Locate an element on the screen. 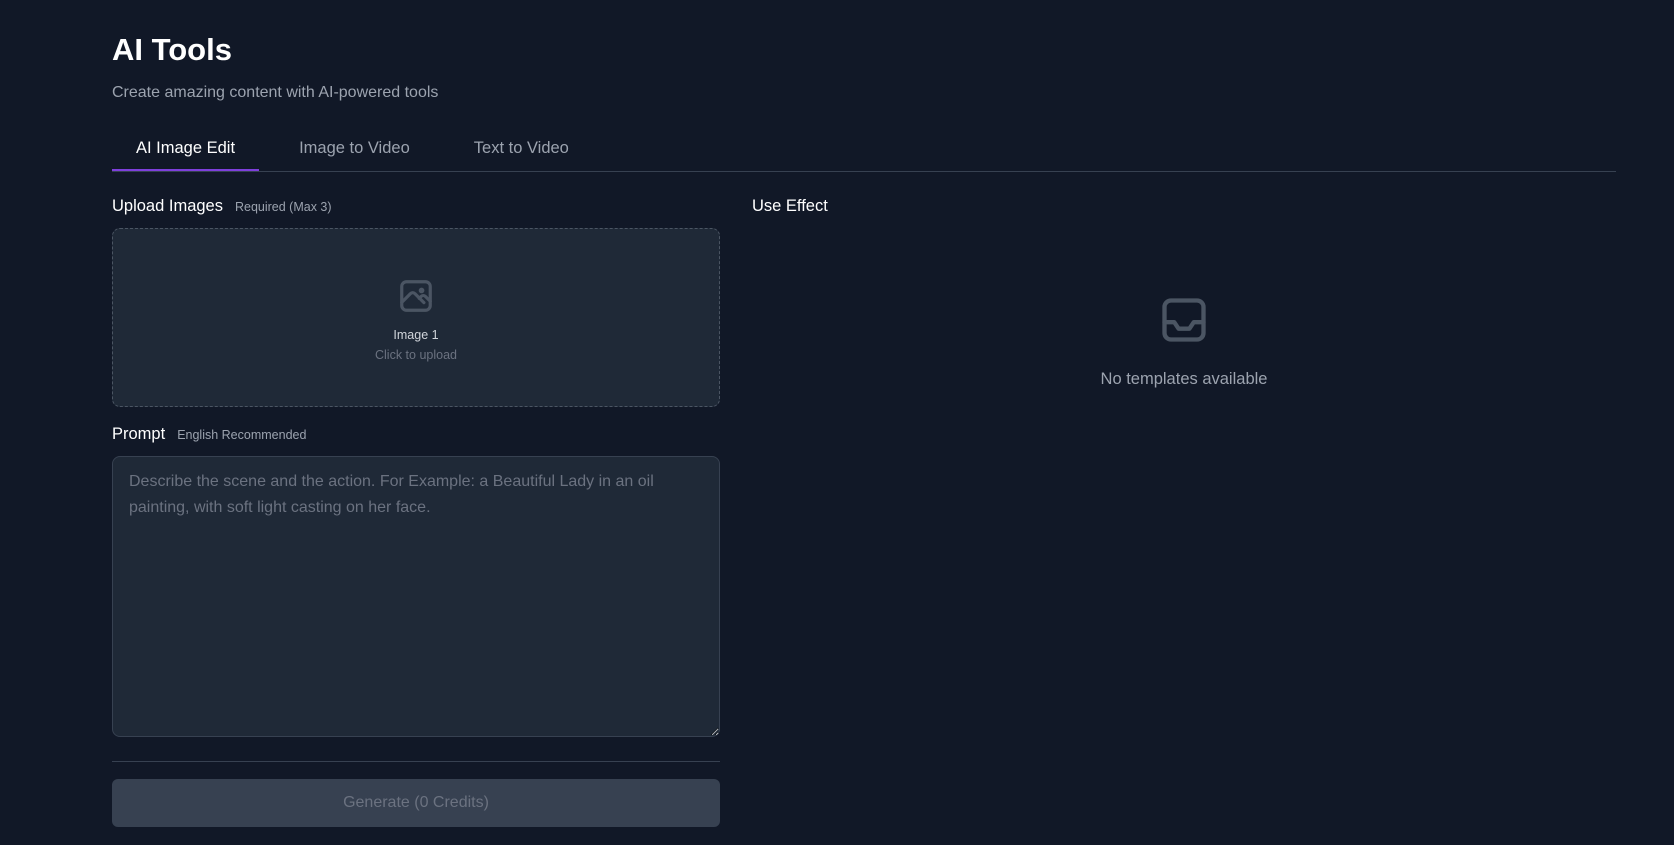  prompt-label-row: Prompt English Recommended is located at coordinates (209, 434).